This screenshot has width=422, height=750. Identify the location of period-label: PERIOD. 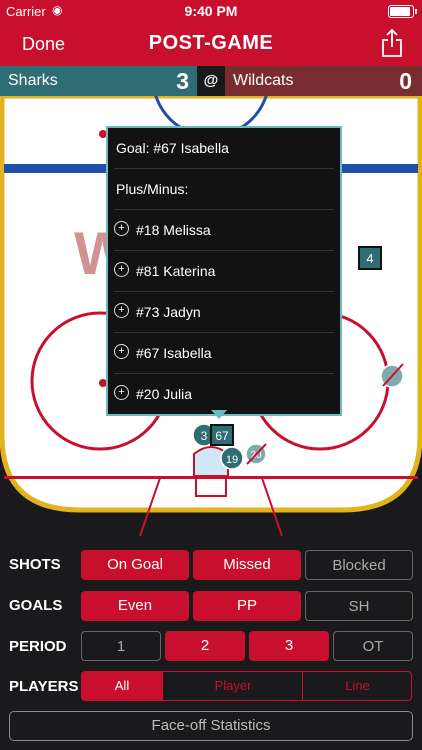
(38, 646).